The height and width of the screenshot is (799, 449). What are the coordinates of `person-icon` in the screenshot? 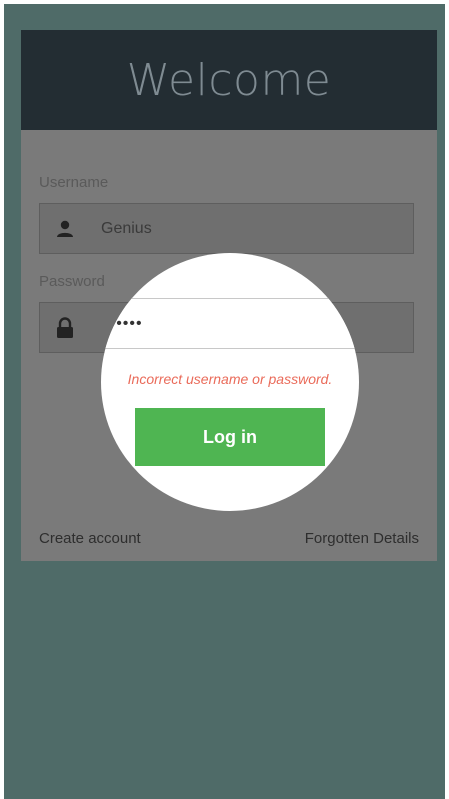 It's located at (65, 228).